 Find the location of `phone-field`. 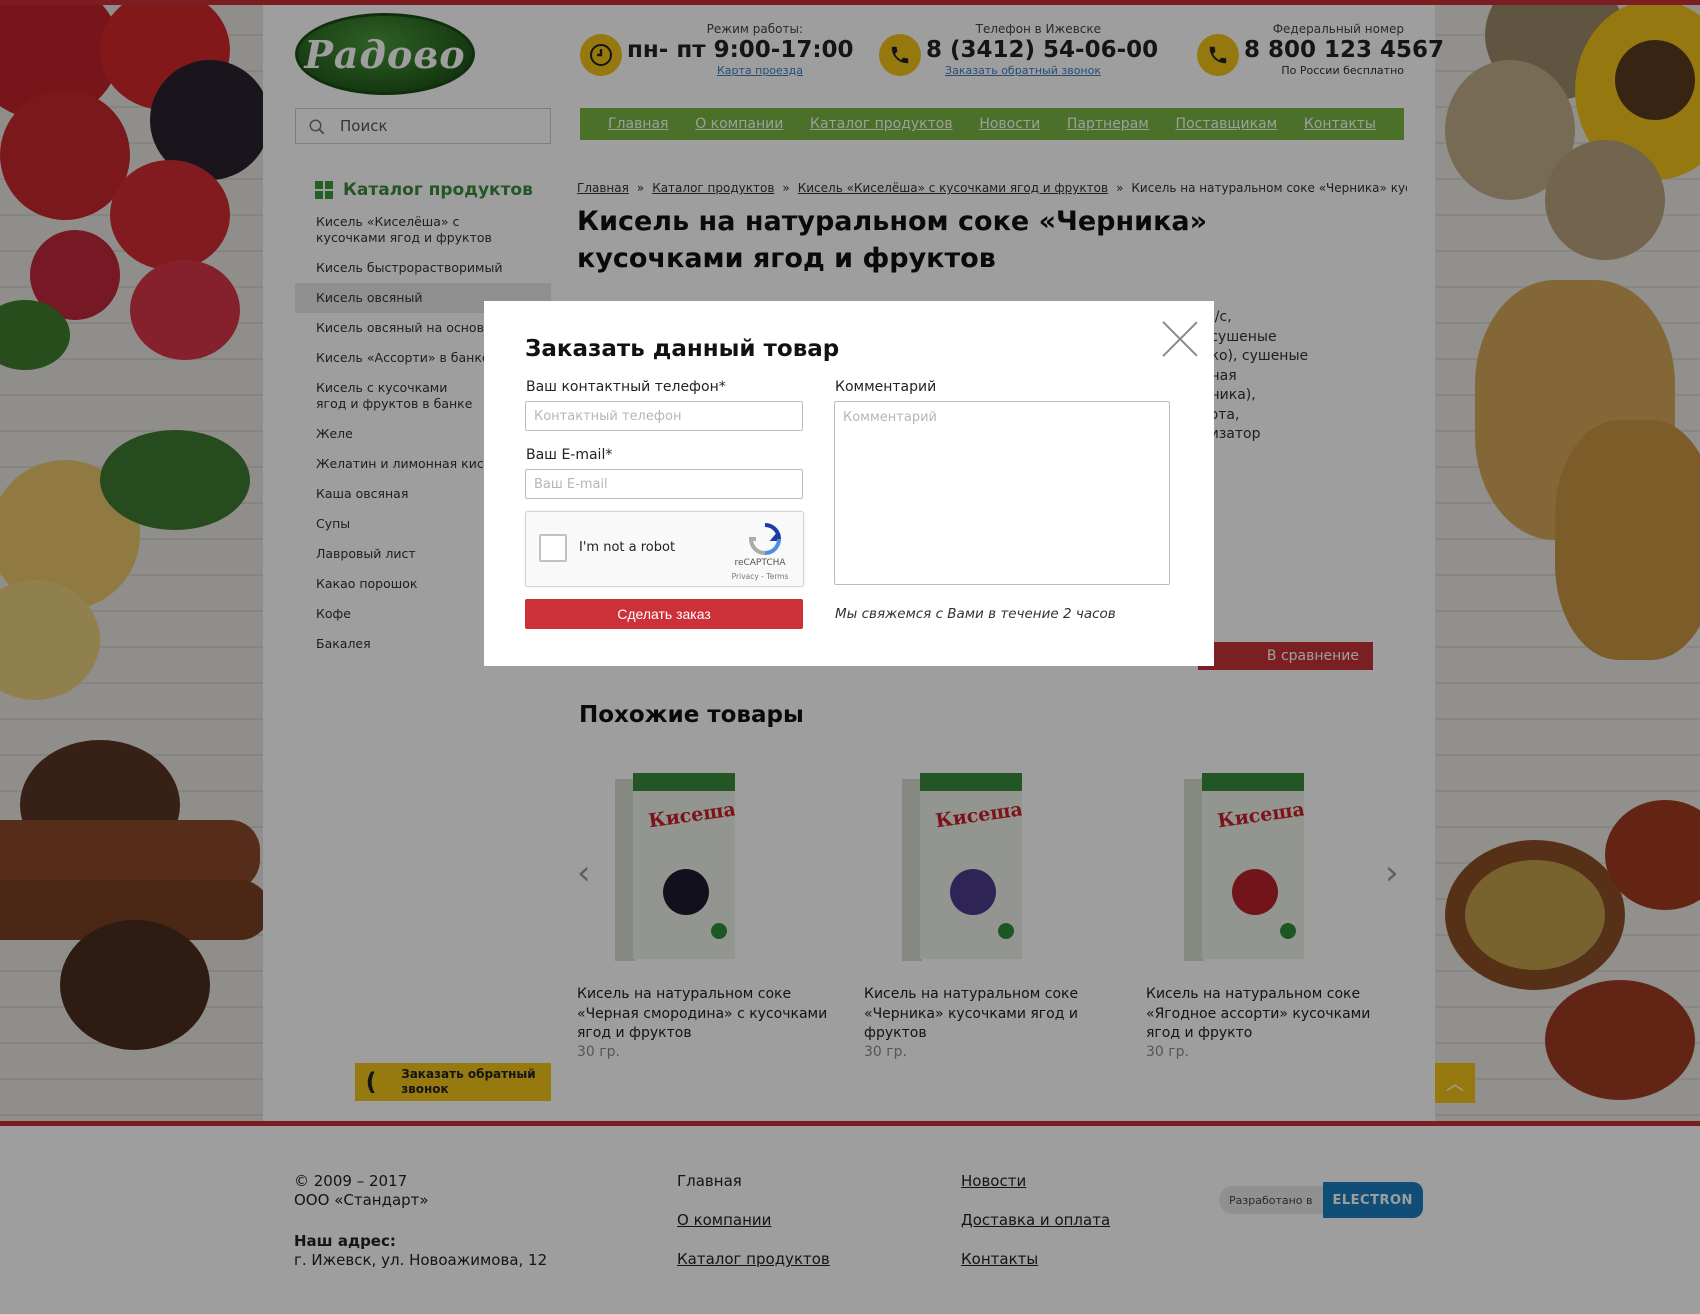

phone-field is located at coordinates (664, 416).